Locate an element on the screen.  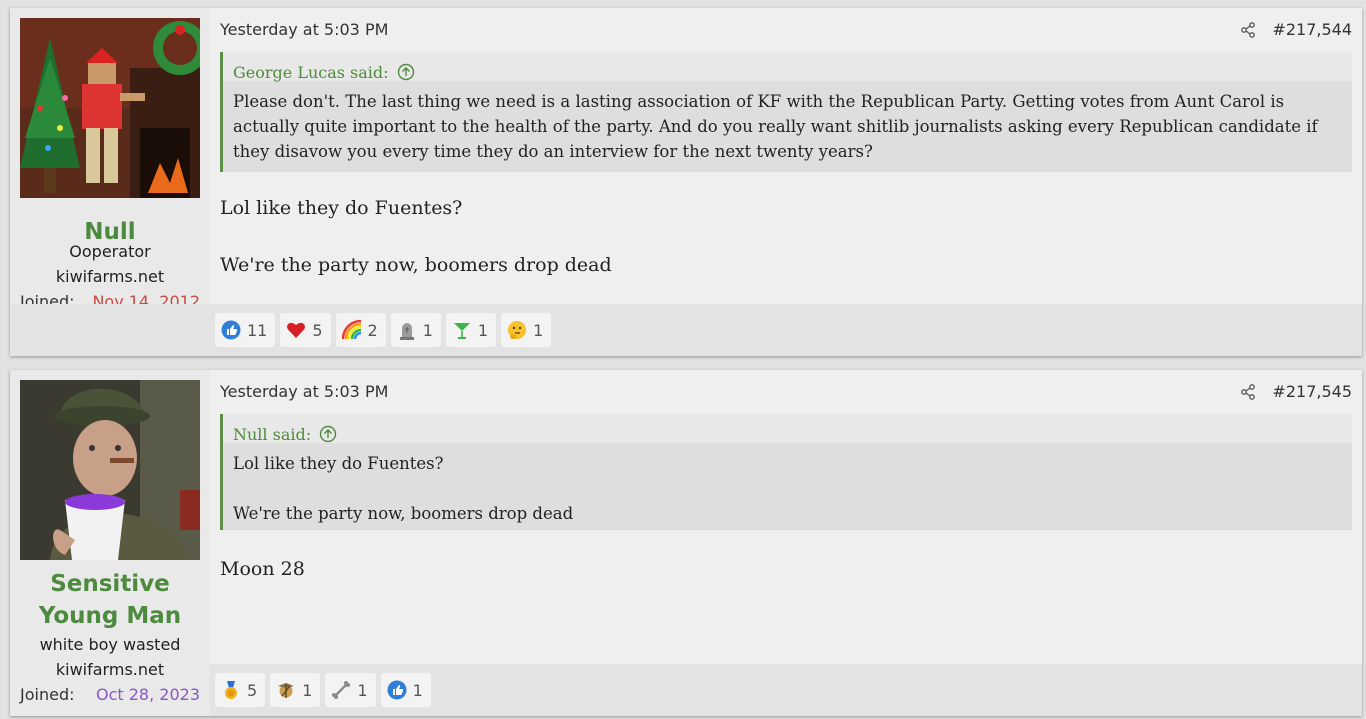
reaction-rainbow: 2 is located at coordinates (360, 330).